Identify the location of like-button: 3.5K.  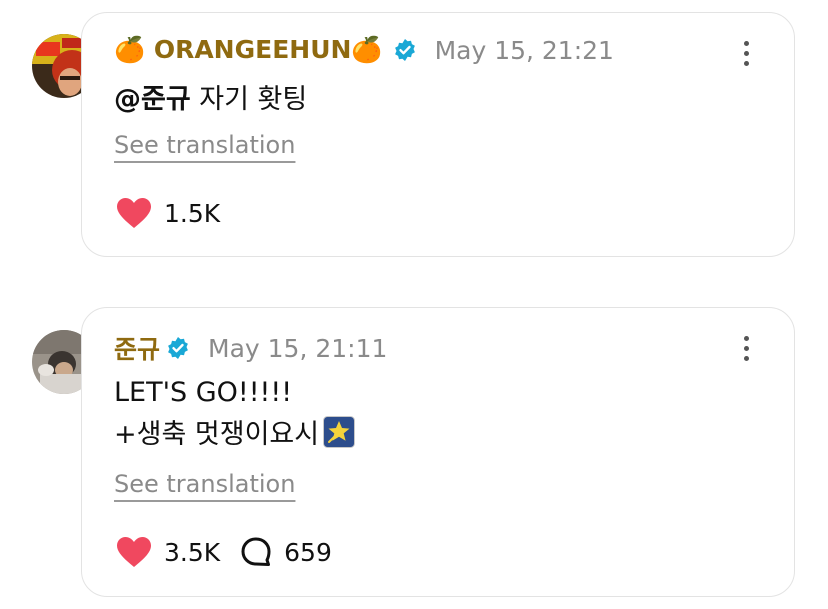
(168, 552).